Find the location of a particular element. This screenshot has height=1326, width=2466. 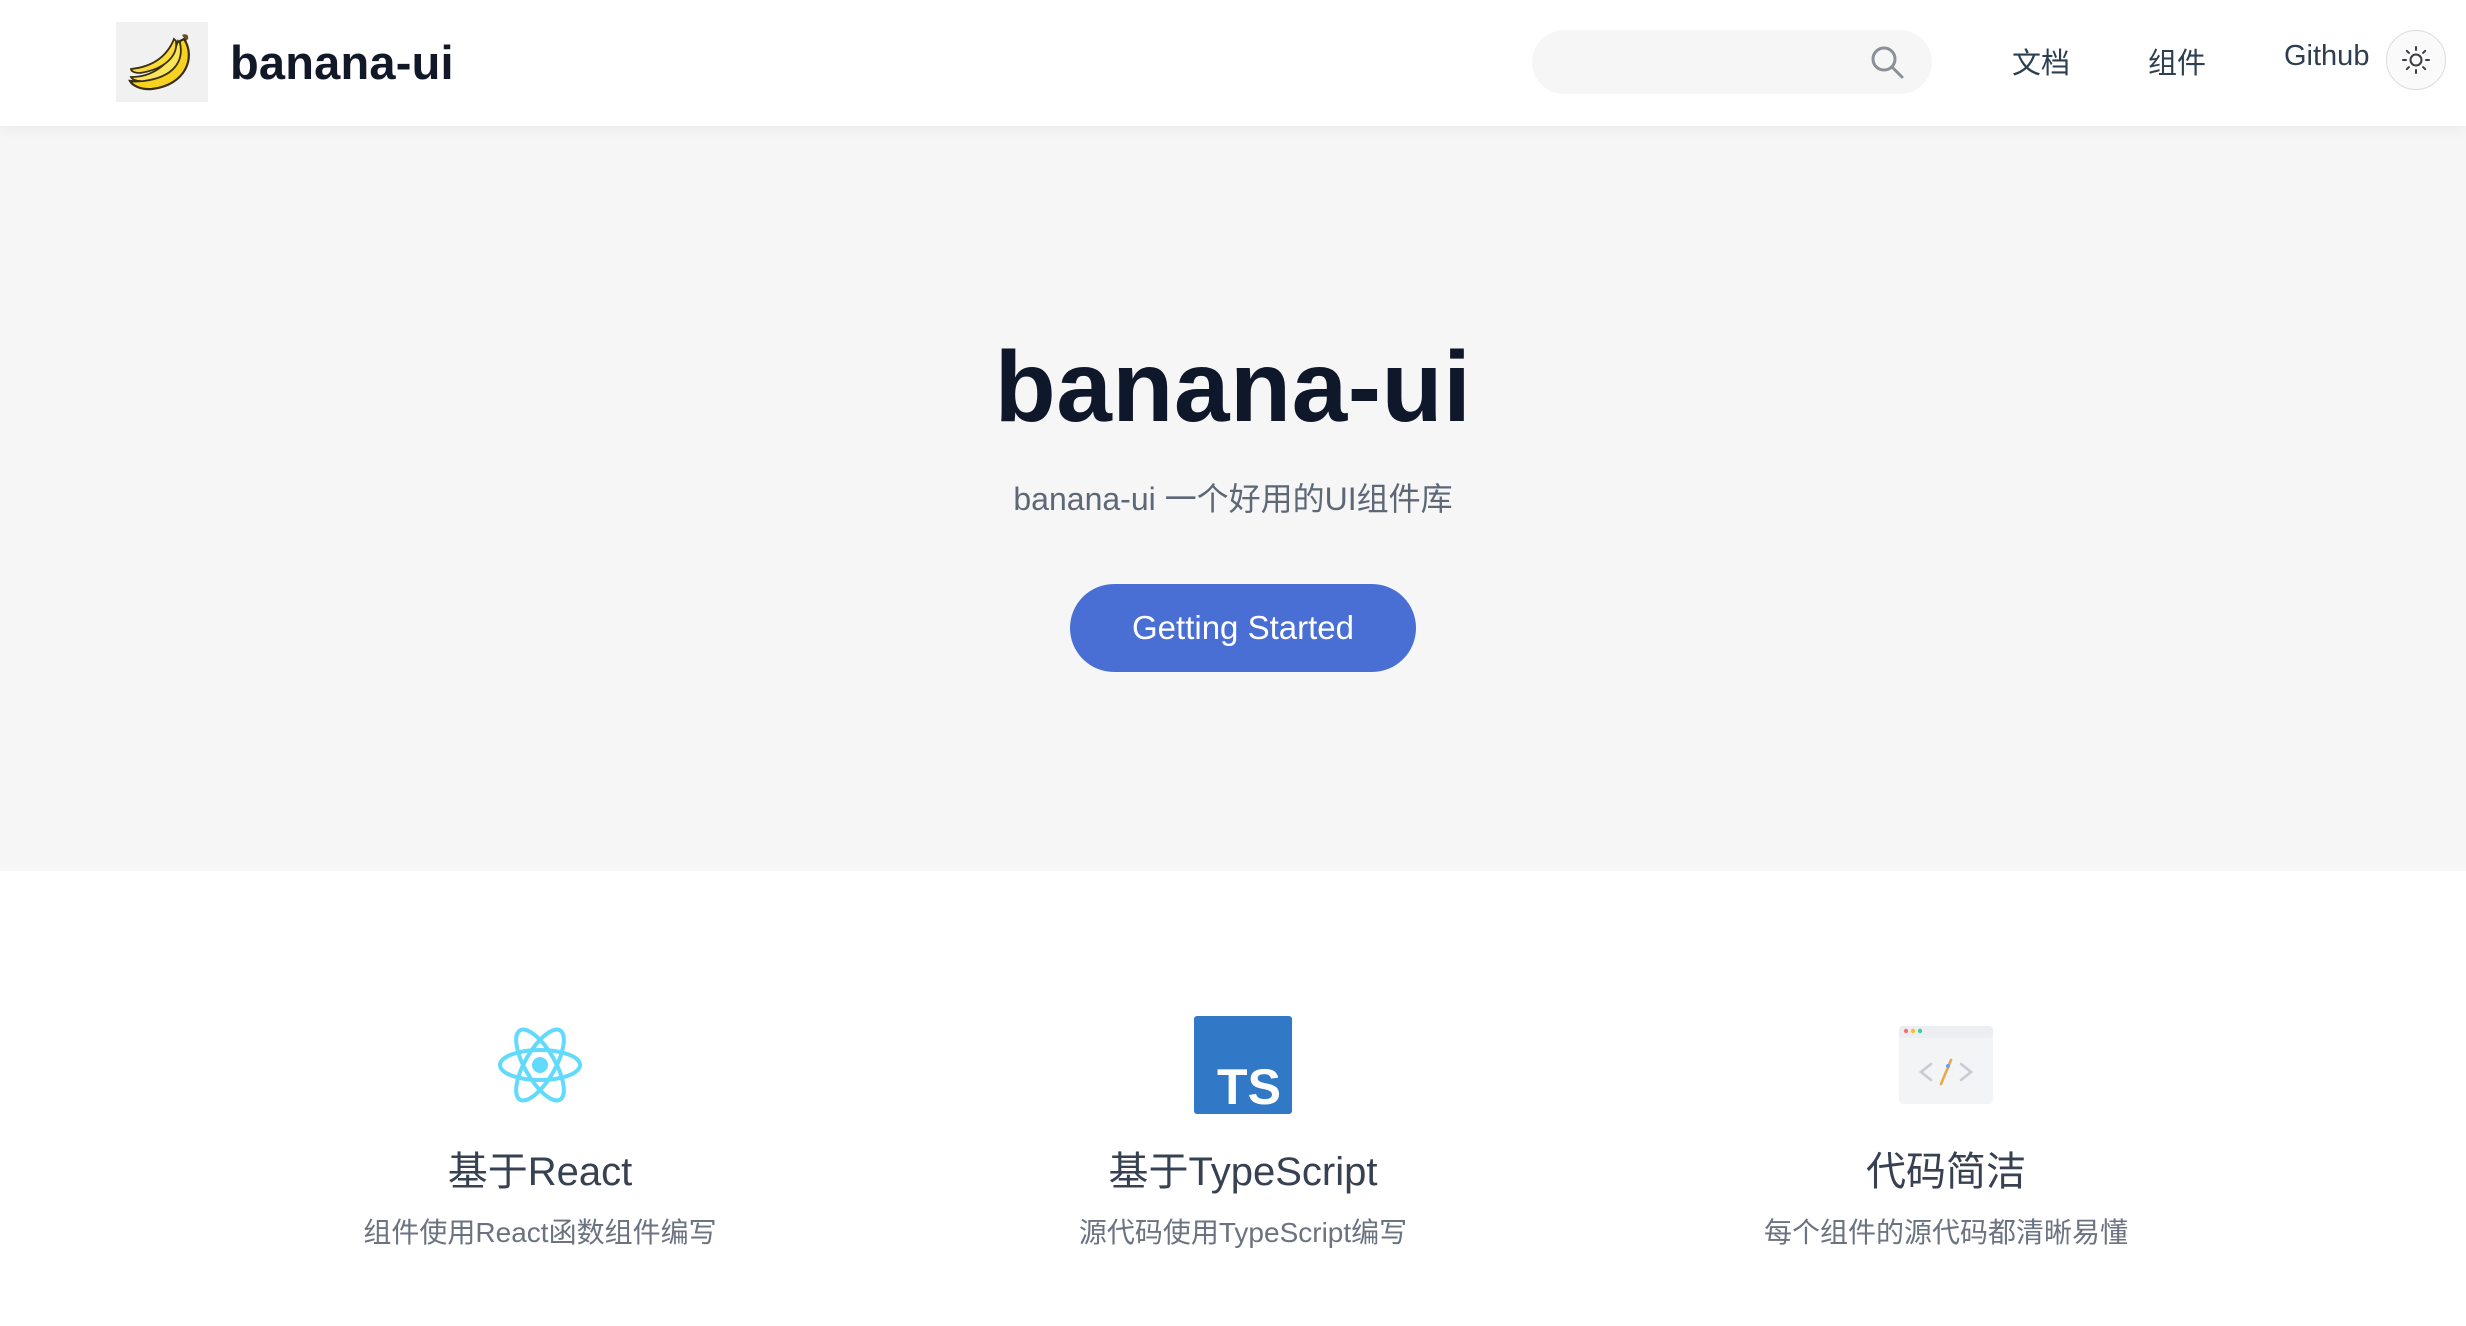

sun-icon is located at coordinates (2416, 60).